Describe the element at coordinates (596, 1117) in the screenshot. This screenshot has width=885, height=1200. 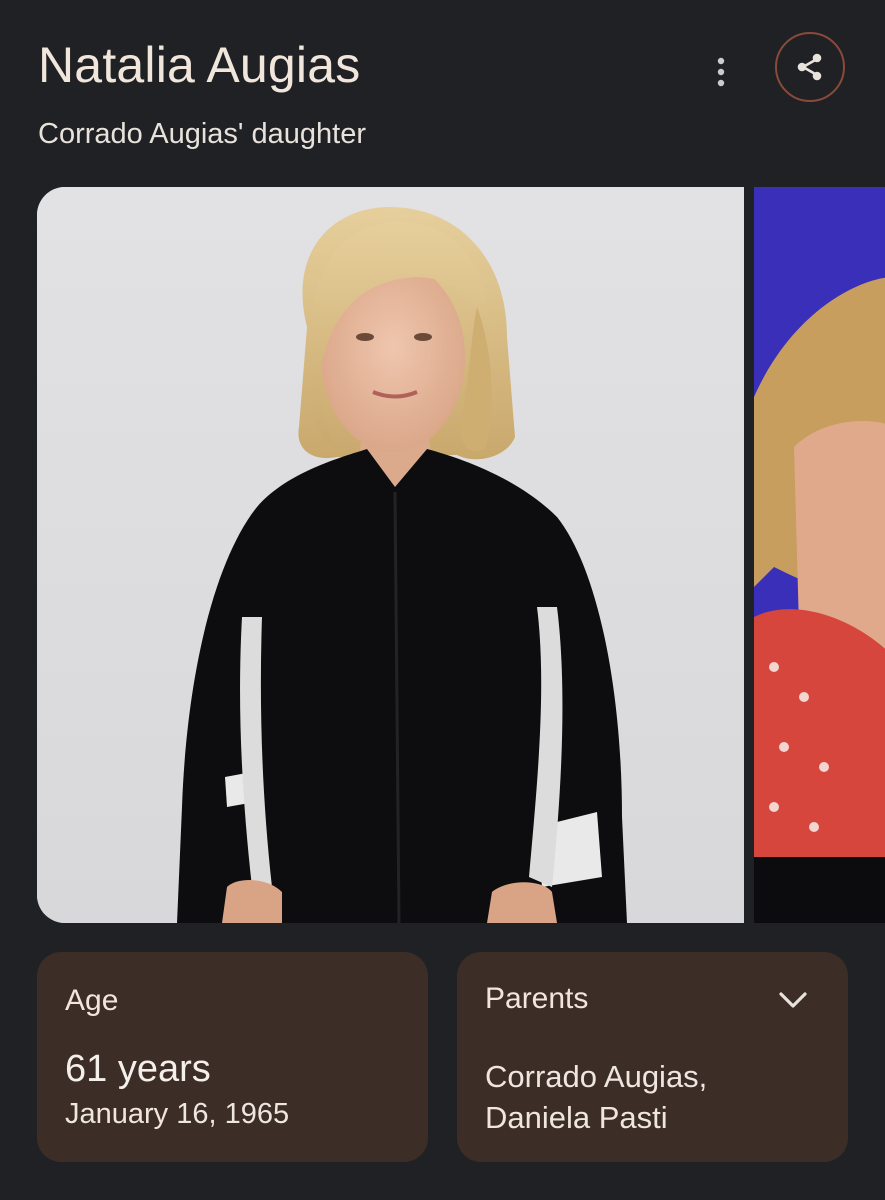
I see `parent-name: Daniela Pasti` at that location.